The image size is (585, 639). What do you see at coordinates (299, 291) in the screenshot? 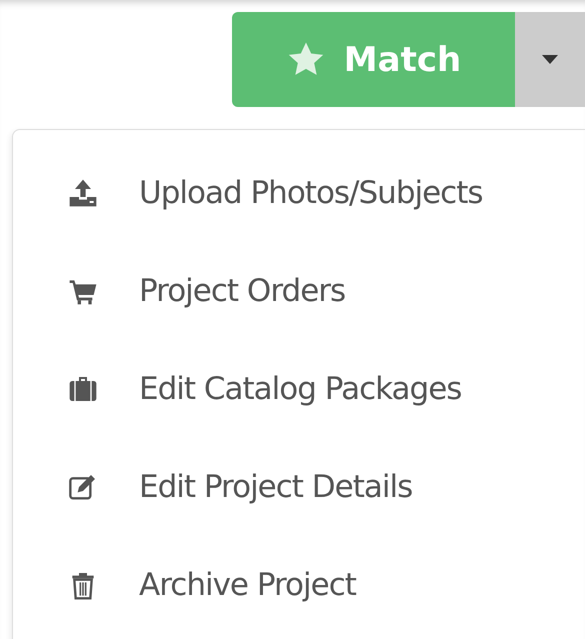
I see `menu-item: Project Orders` at bounding box center [299, 291].